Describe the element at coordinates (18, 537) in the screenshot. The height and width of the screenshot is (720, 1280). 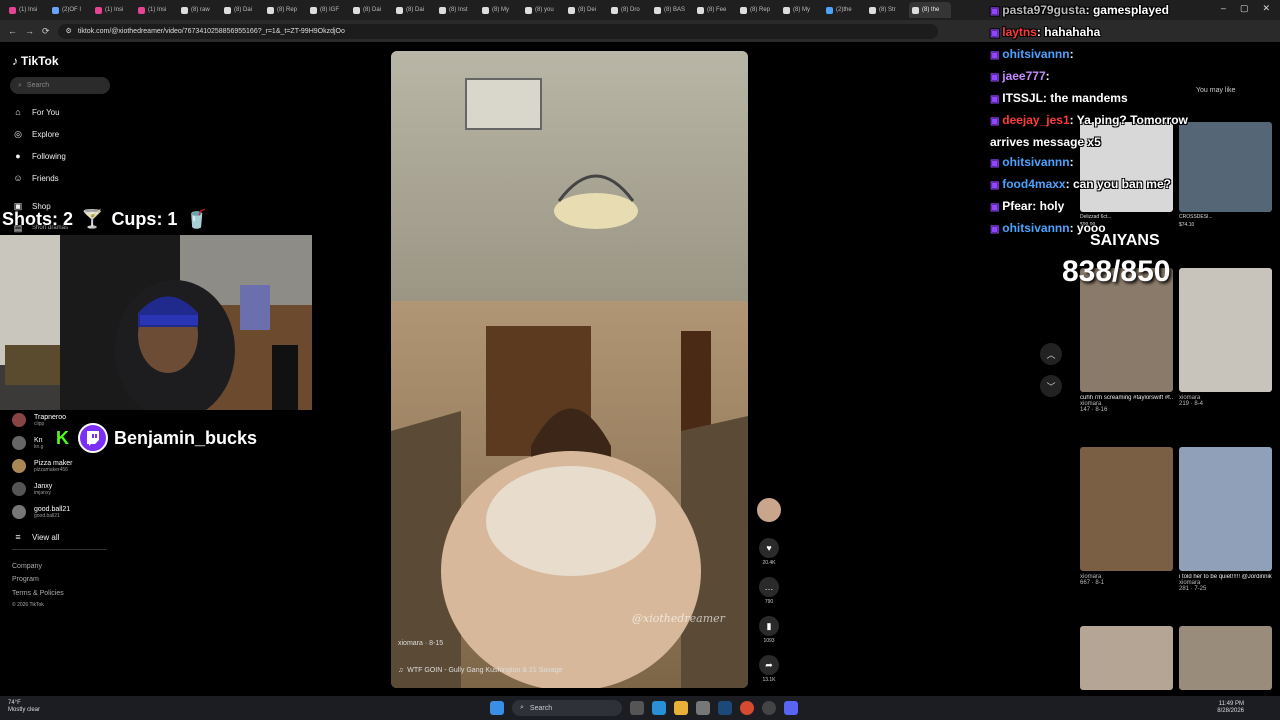
I see `list-icon: ≡` at that location.